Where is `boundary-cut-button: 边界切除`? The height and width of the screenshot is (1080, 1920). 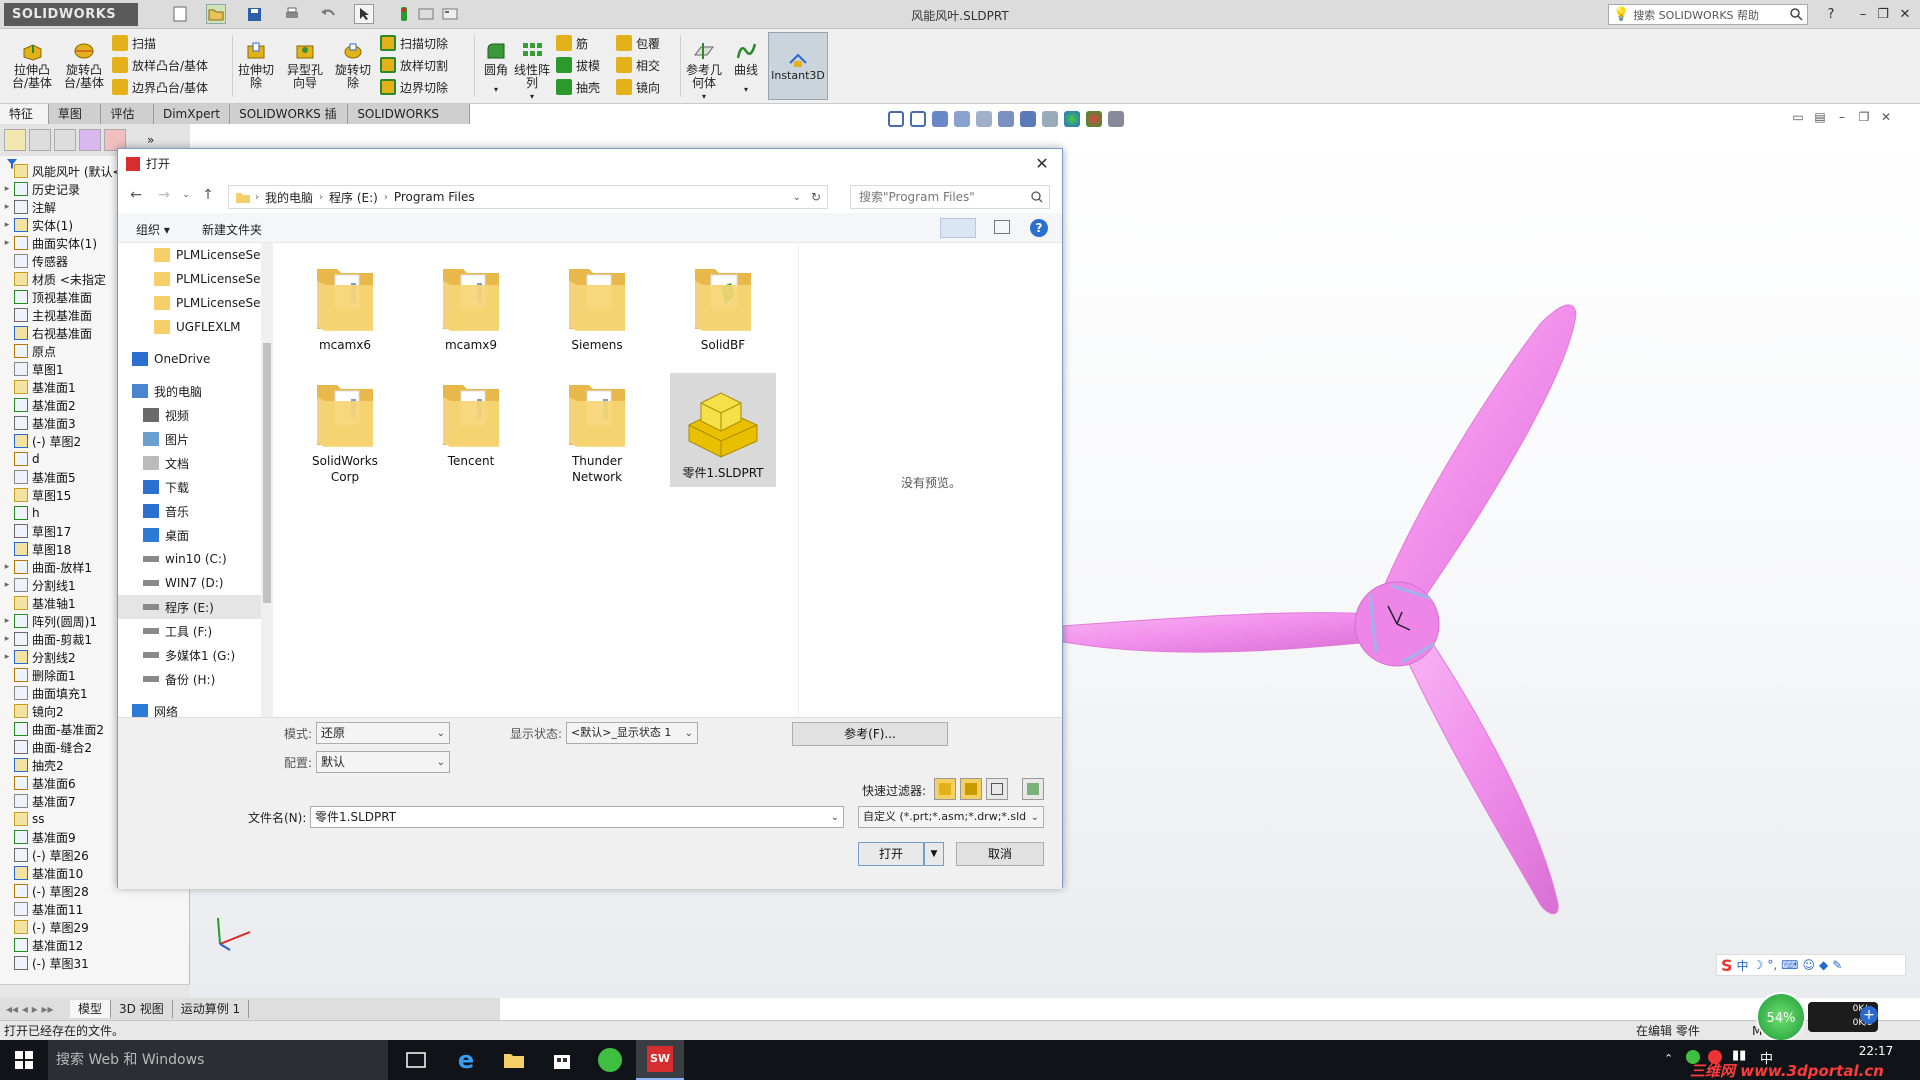 boundary-cut-button: 边界切除 is located at coordinates (426, 87).